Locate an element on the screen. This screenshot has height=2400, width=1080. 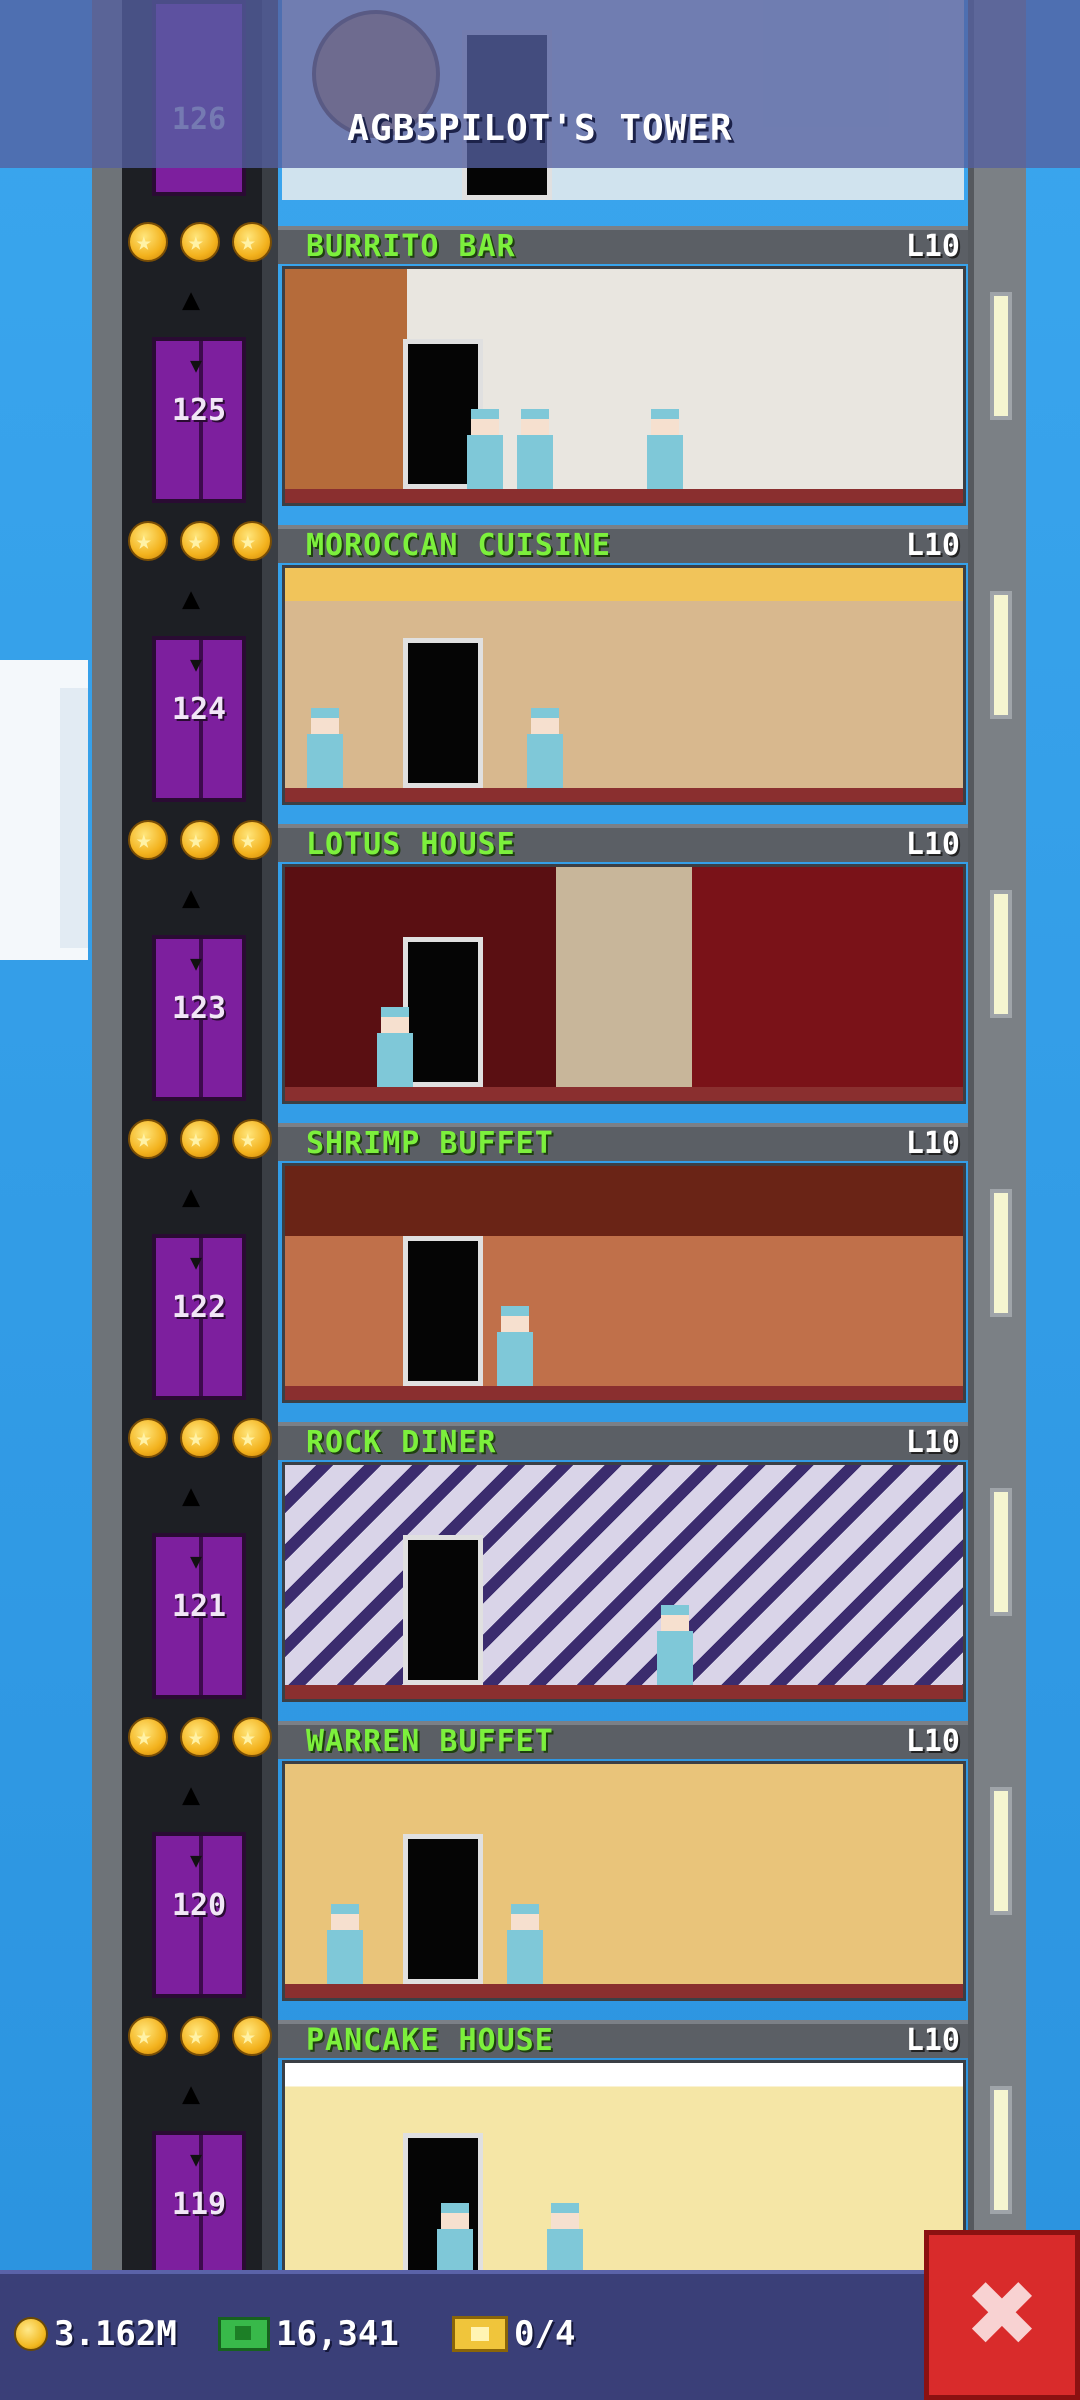
floor-row: ▲ ▼ 120 WARREN BUFFET L10 is located at coordinates (545, 1856).